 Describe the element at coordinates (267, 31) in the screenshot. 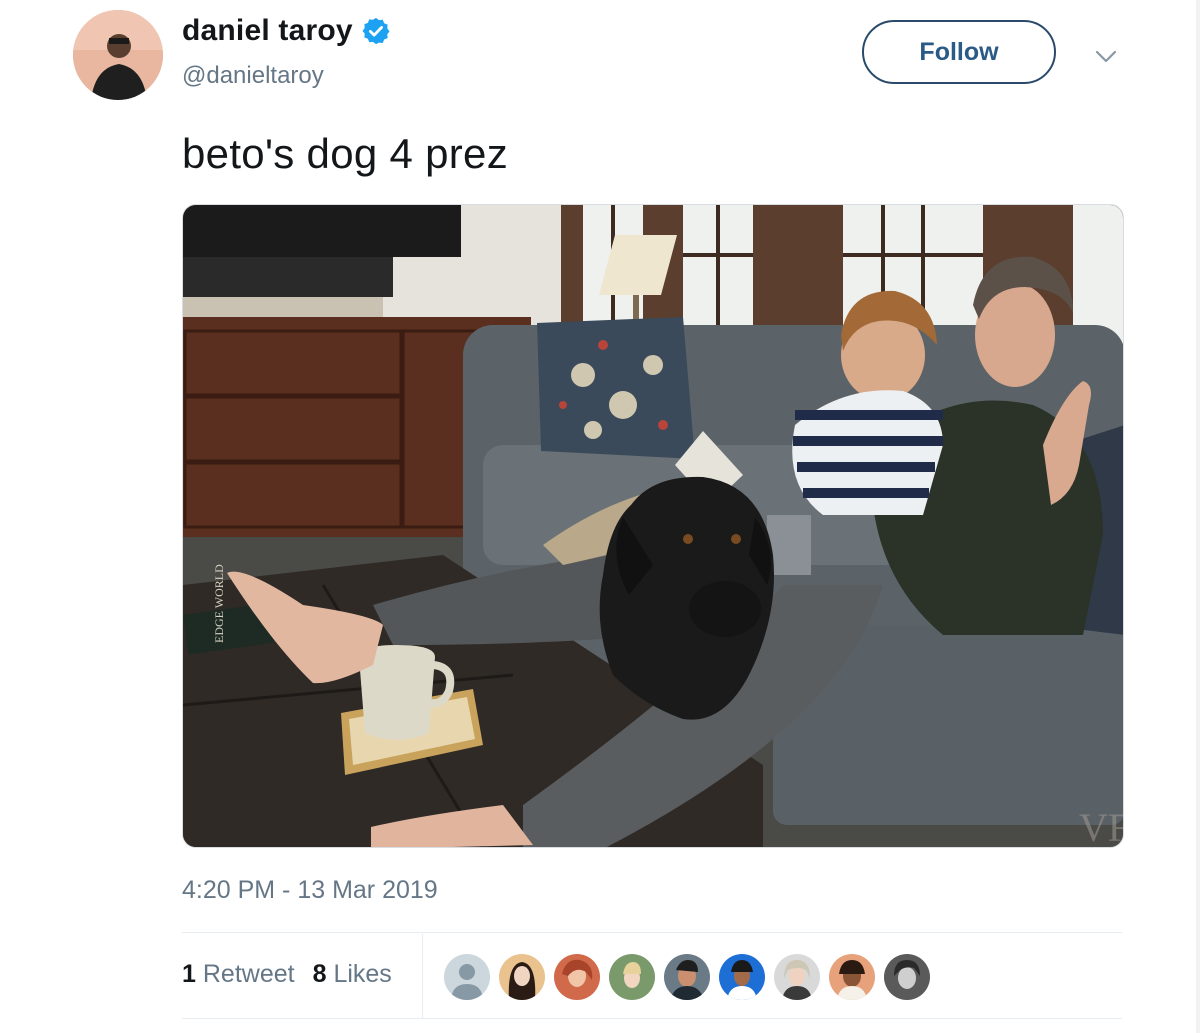

I see `author-display-name: daniel taroy` at that location.